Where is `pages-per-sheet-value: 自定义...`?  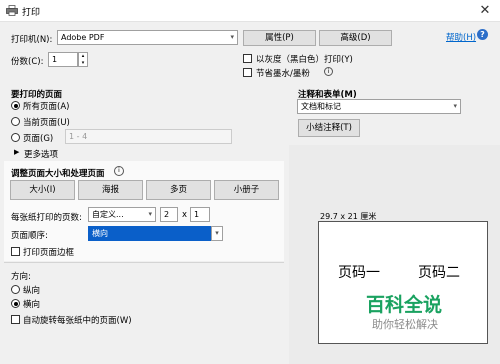
pages-per-sheet-value: 自定义... is located at coordinates (108, 214).